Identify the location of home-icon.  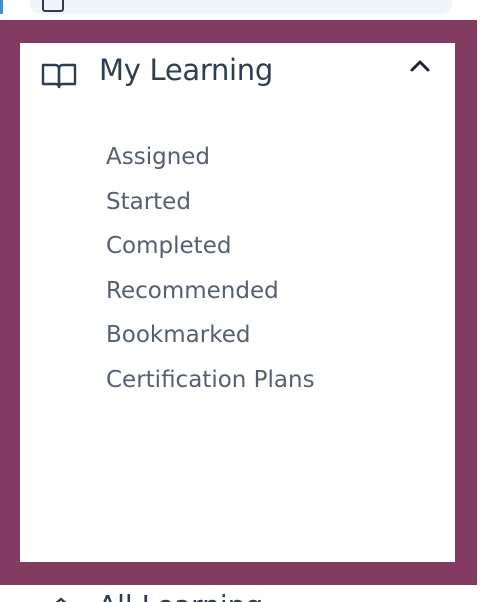
(61, 597).